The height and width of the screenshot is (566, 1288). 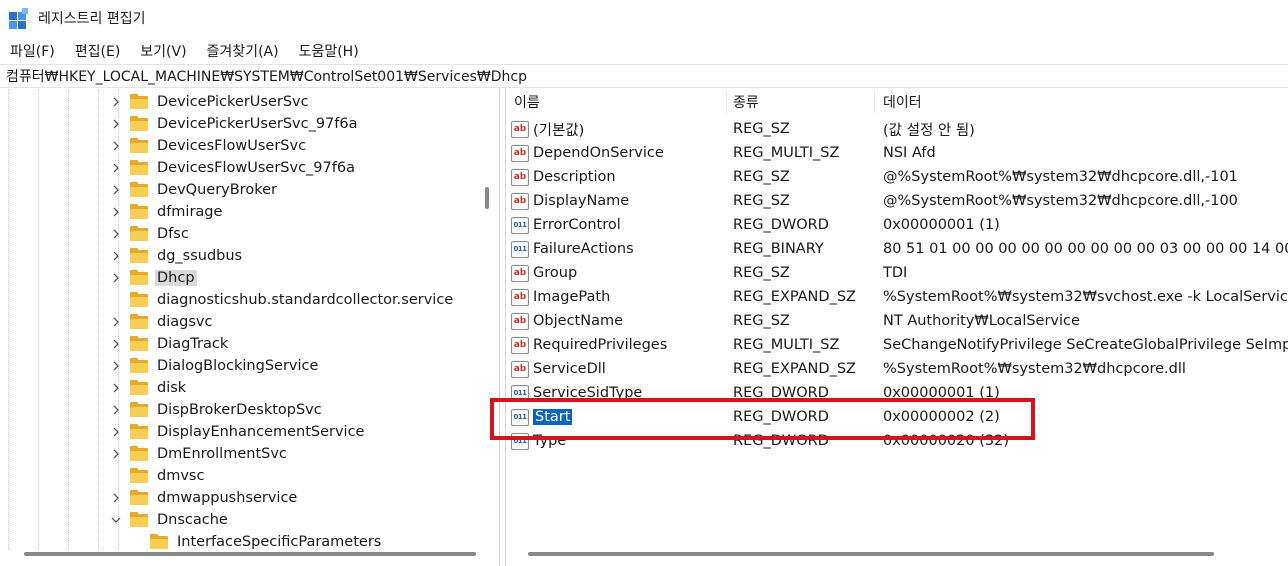 I want to click on tree-item: DiagTrack, so click(x=169, y=344).